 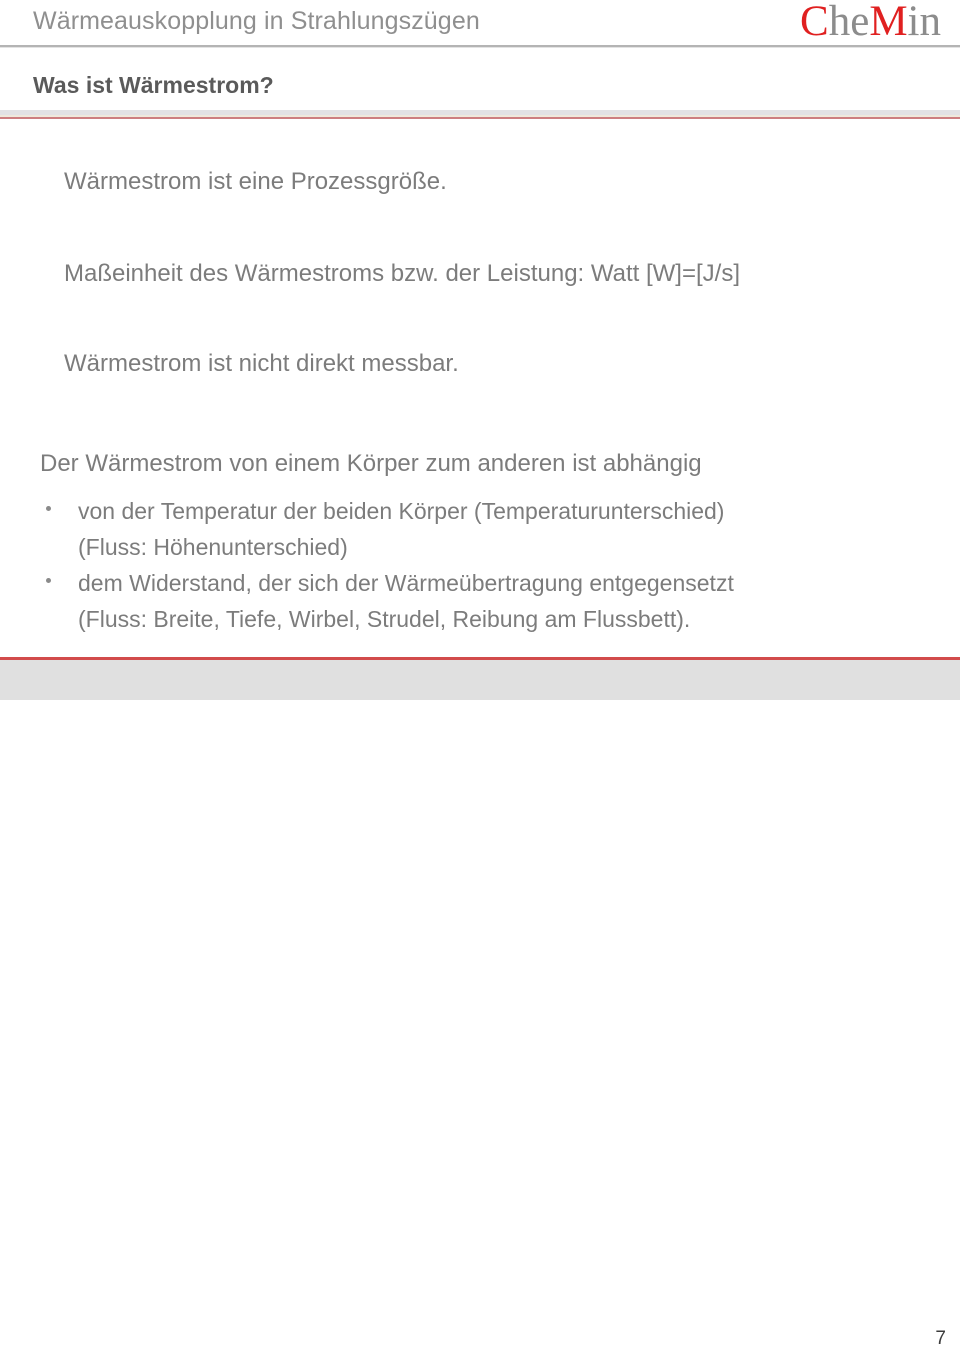 What do you see at coordinates (261, 363) in the screenshot?
I see `body-paragraph-3: Wärmestrom ist nicht direkt messbar.` at bounding box center [261, 363].